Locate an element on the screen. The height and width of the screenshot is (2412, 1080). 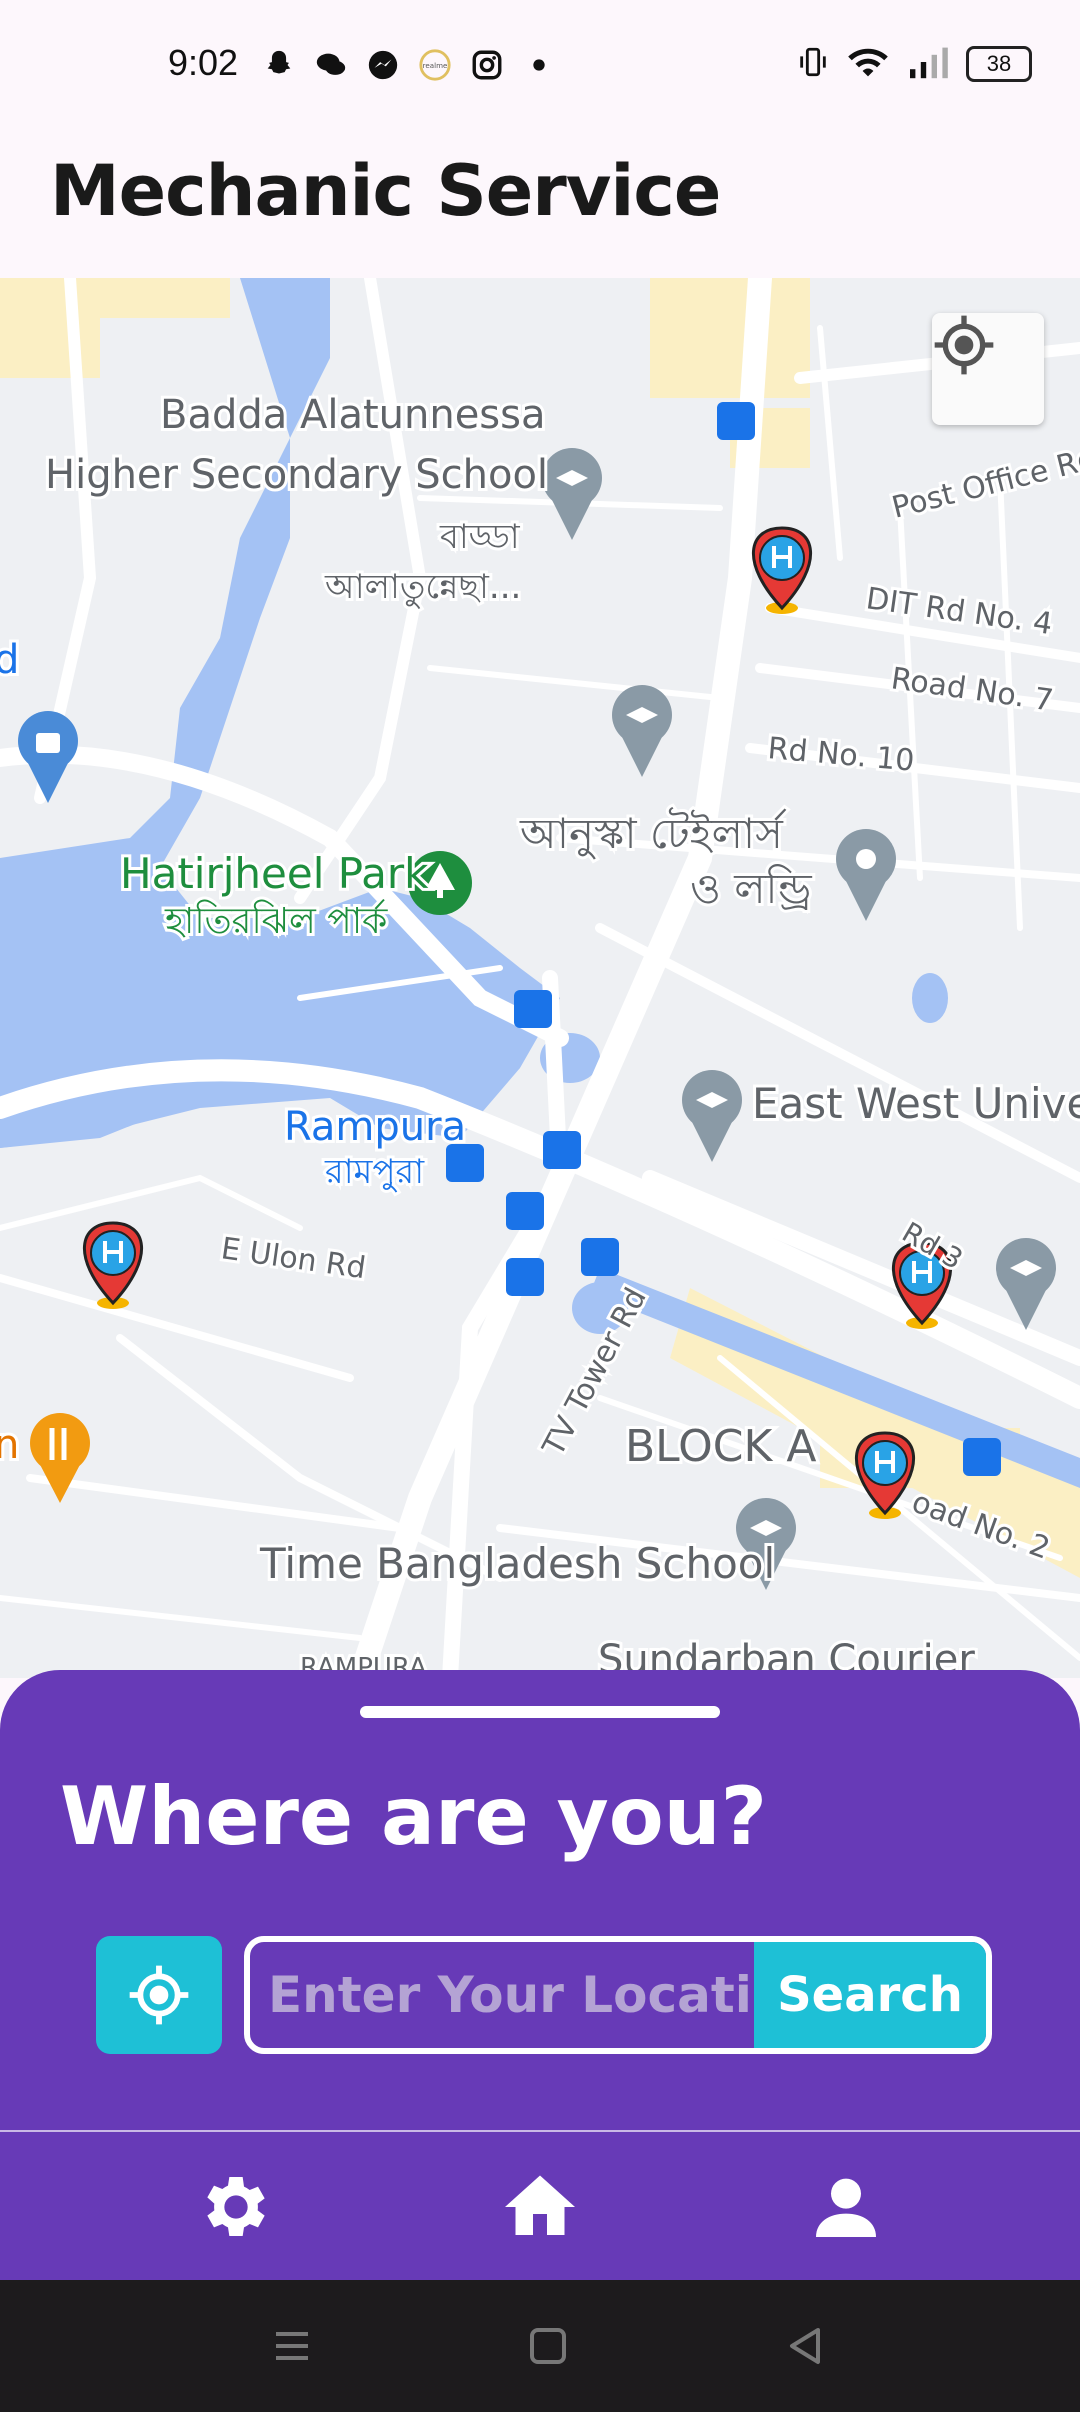
app-bar: Mechanic Service is located at coordinates (540, 209).